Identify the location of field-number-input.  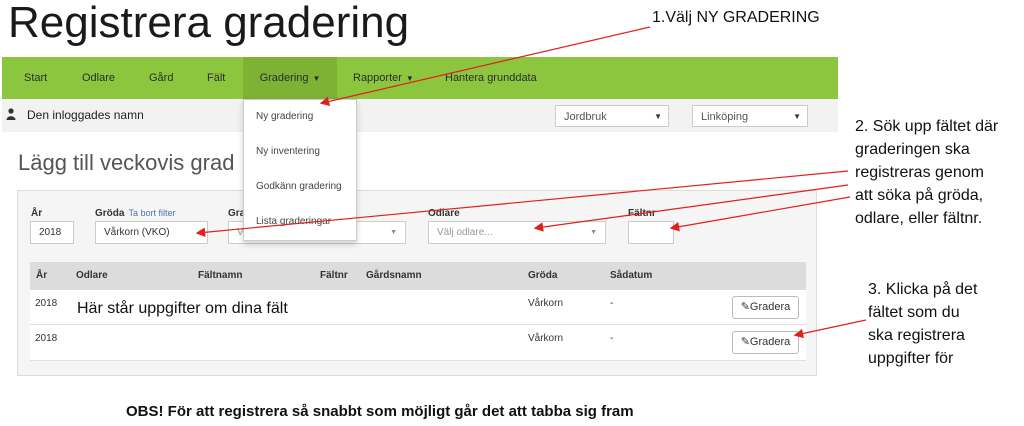
(651, 232).